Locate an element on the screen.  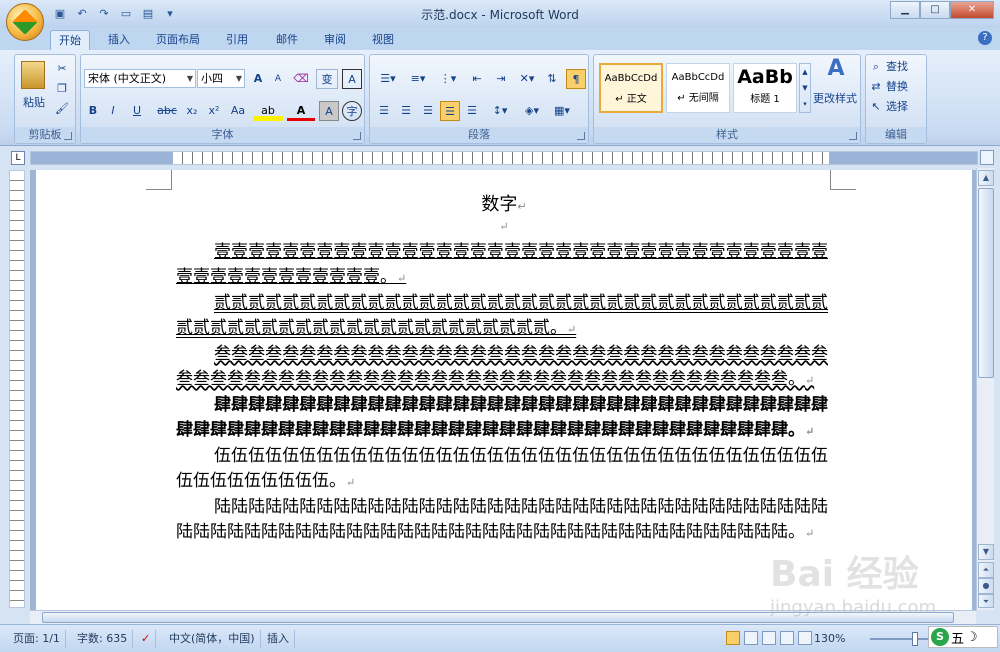
tab-references: 引用 is located at coordinates (237, 40).